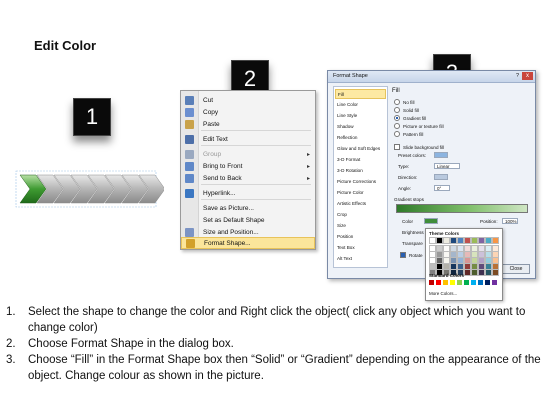 Image resolution: width=560 pixels, height=420 pixels. What do you see at coordinates (517, 76) in the screenshot?
I see `help-button: ?` at bounding box center [517, 76].